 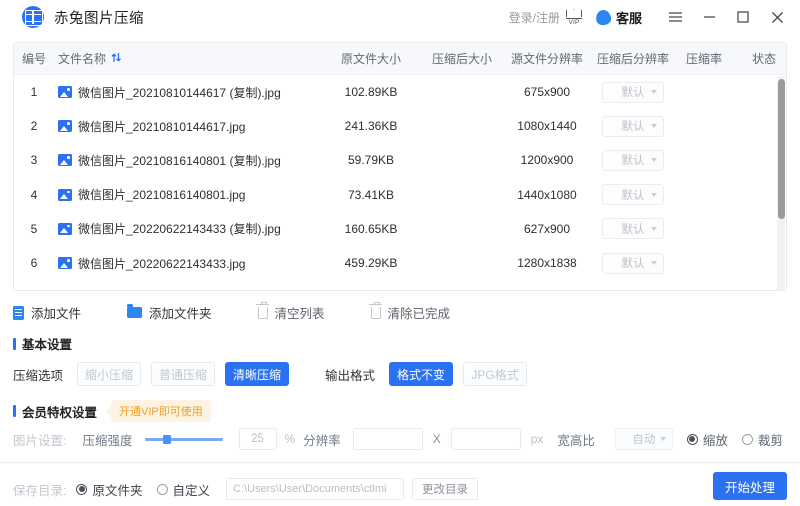 What do you see at coordinates (707, 439) in the screenshot?
I see `radio-scale-mode: 缩放` at bounding box center [707, 439].